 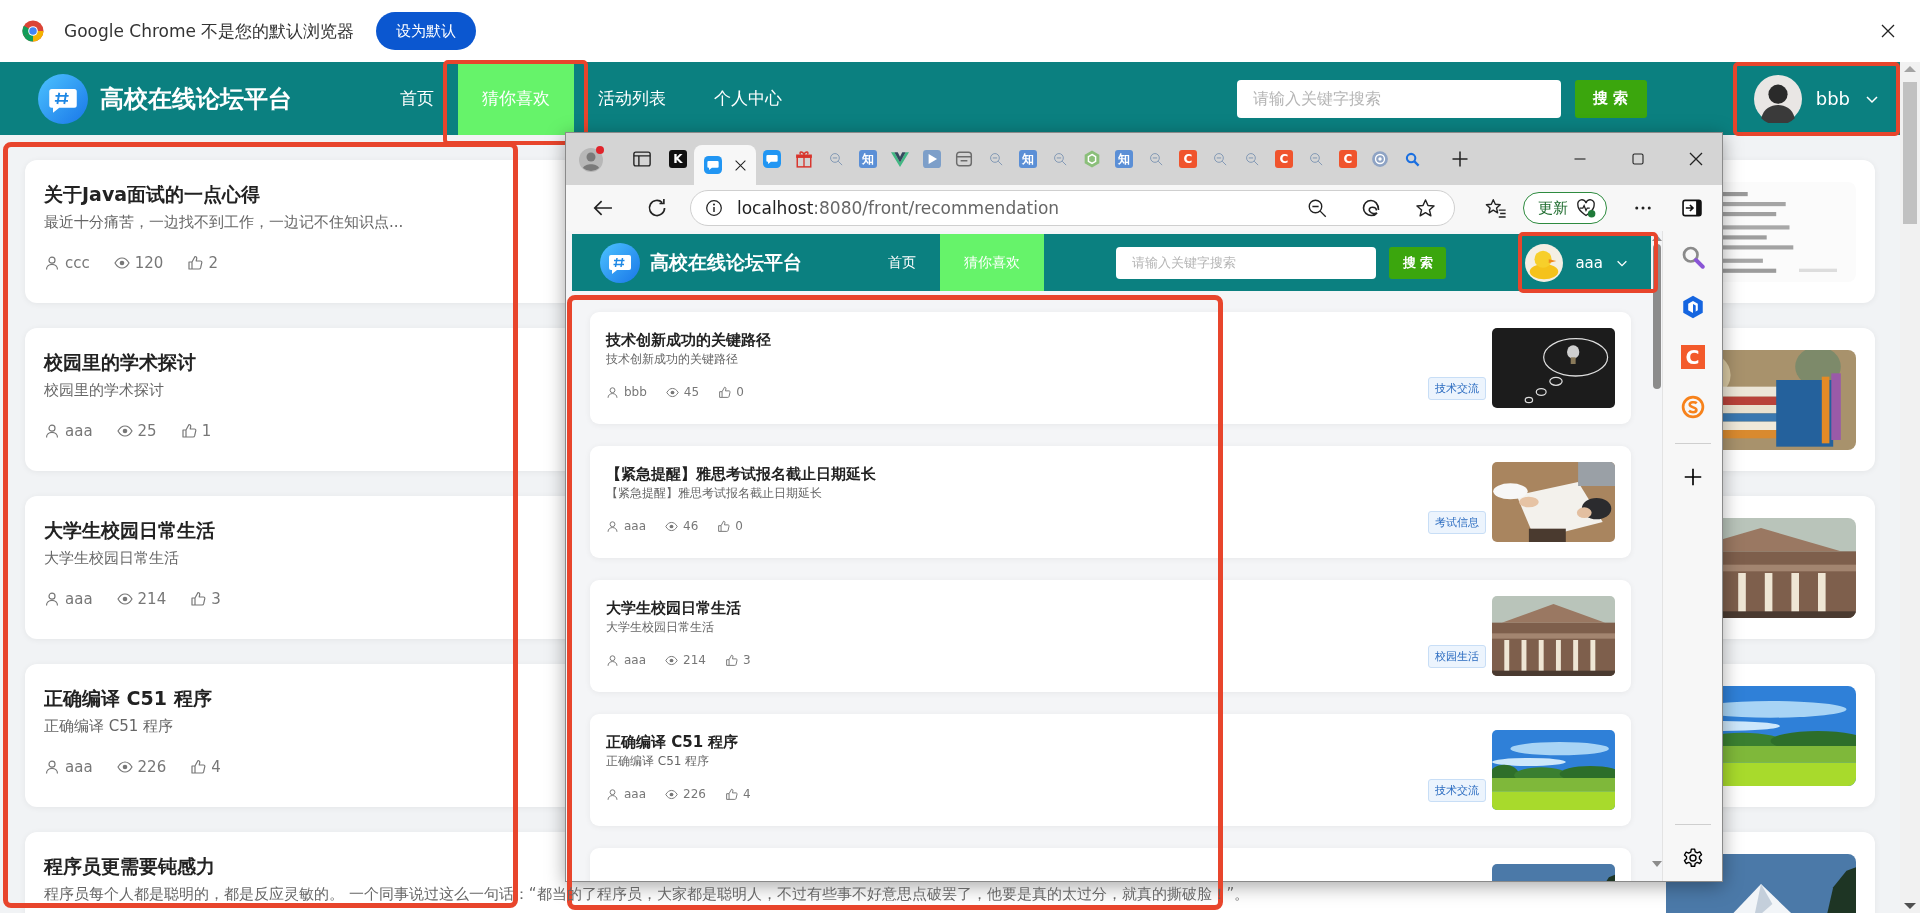 What do you see at coordinates (804, 159) in the screenshot?
I see `gift-icon` at bounding box center [804, 159].